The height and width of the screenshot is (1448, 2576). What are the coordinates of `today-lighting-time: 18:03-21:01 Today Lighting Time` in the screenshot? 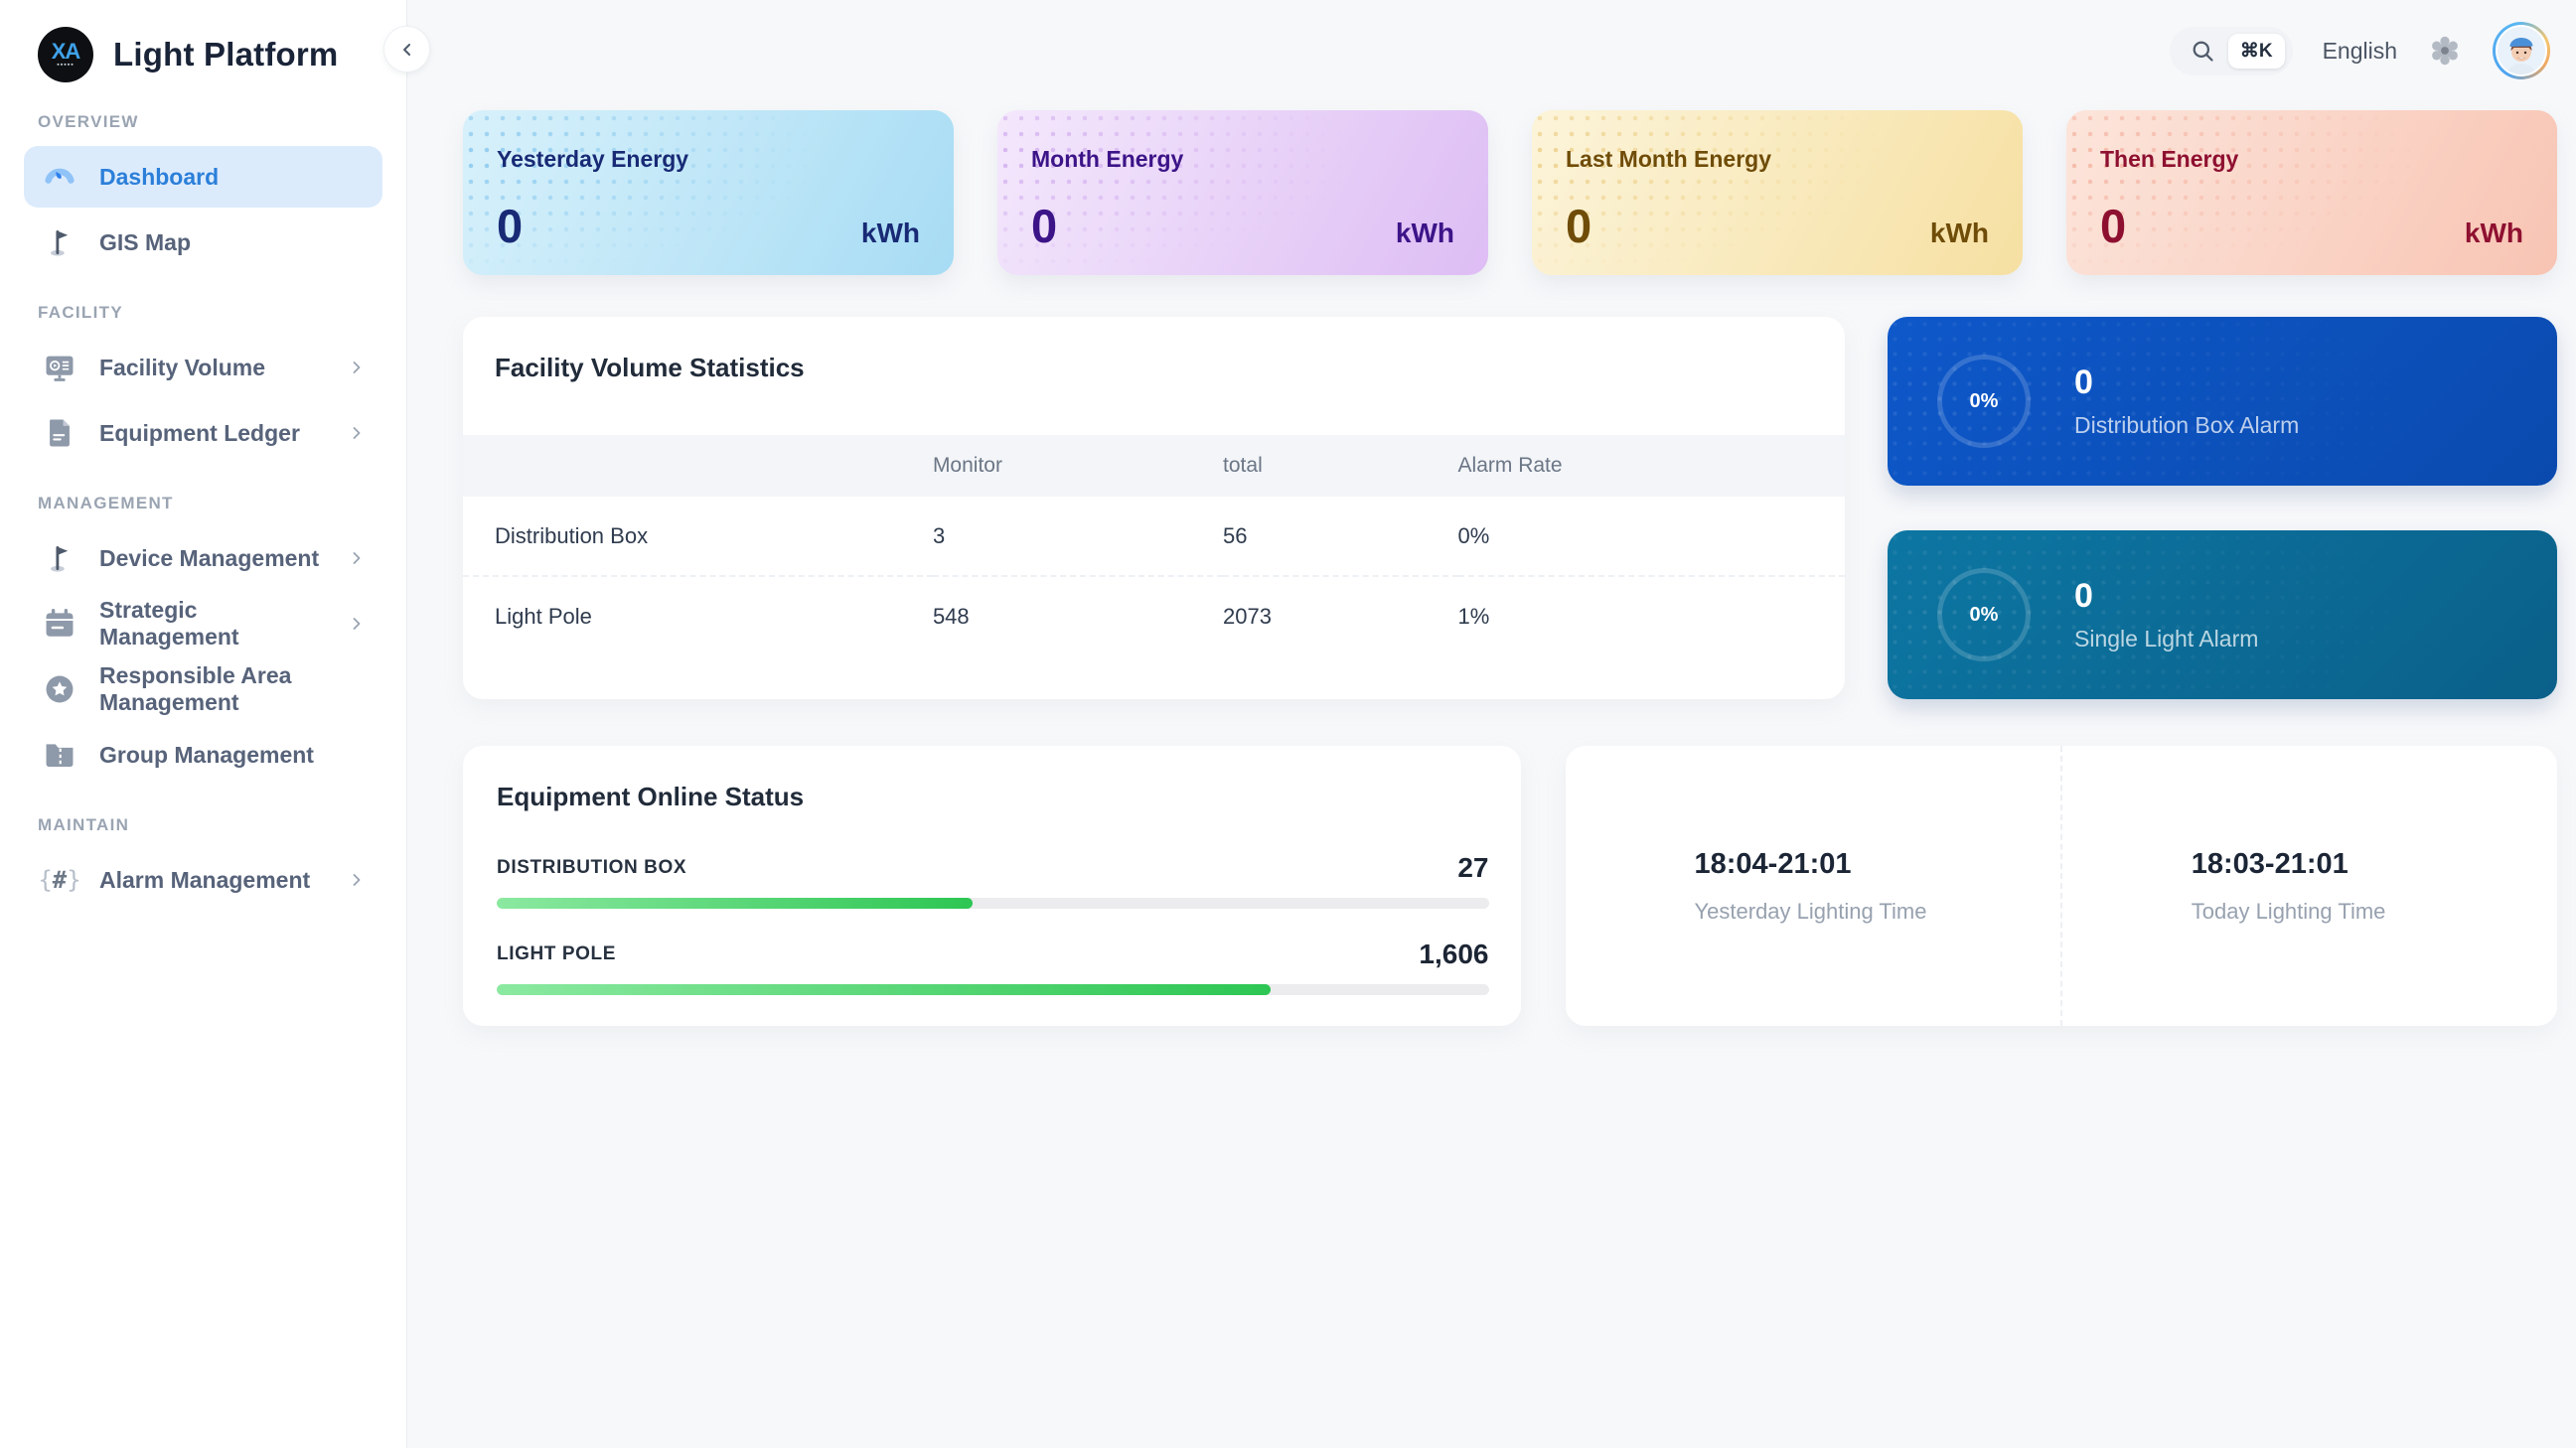 It's located at (2309, 886).